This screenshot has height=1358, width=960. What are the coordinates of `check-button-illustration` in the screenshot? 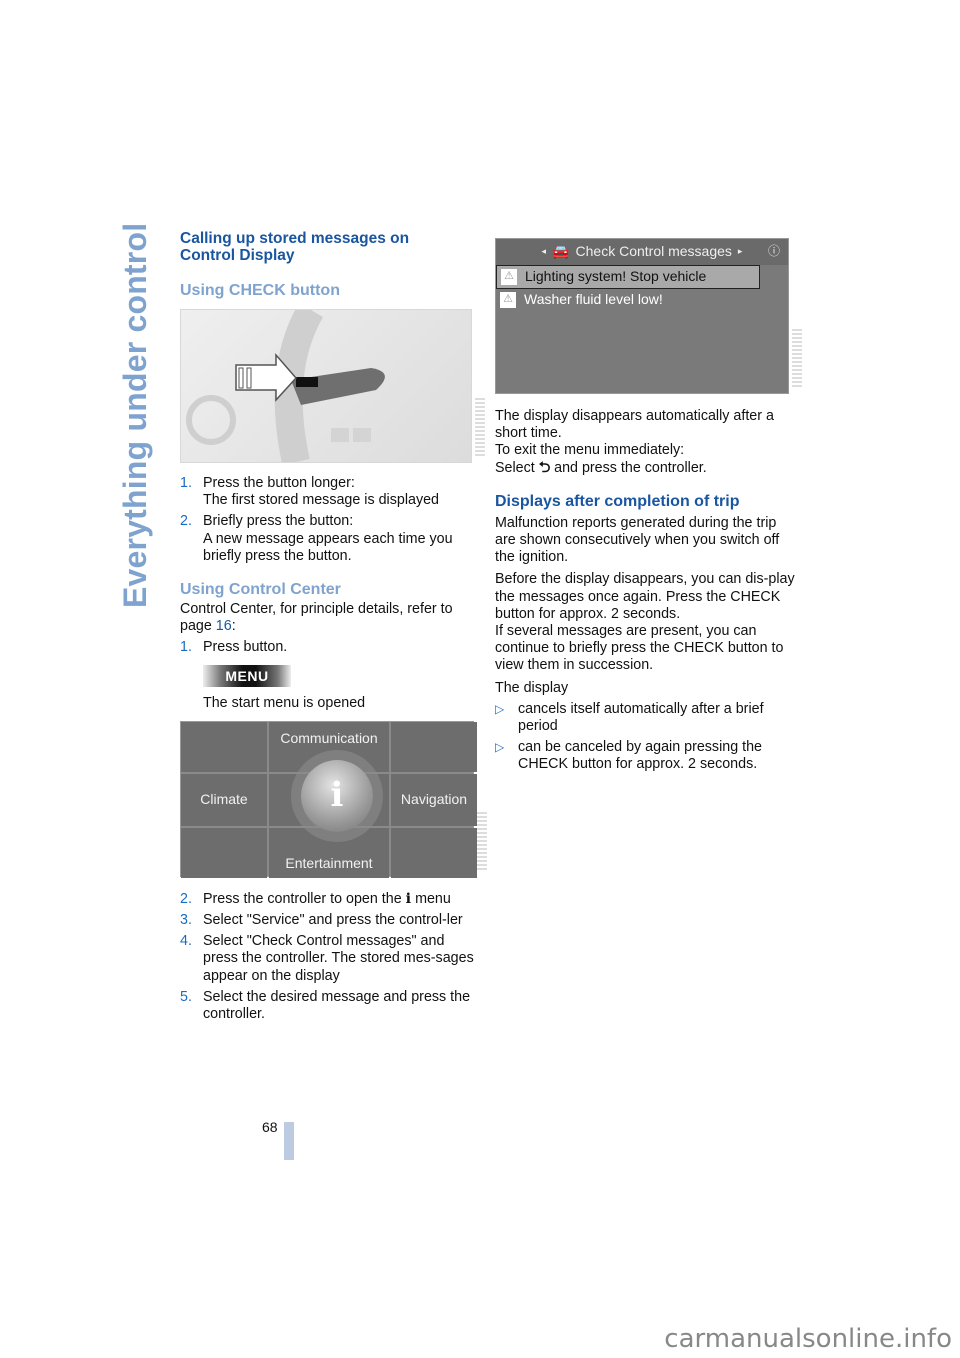 It's located at (332, 383).